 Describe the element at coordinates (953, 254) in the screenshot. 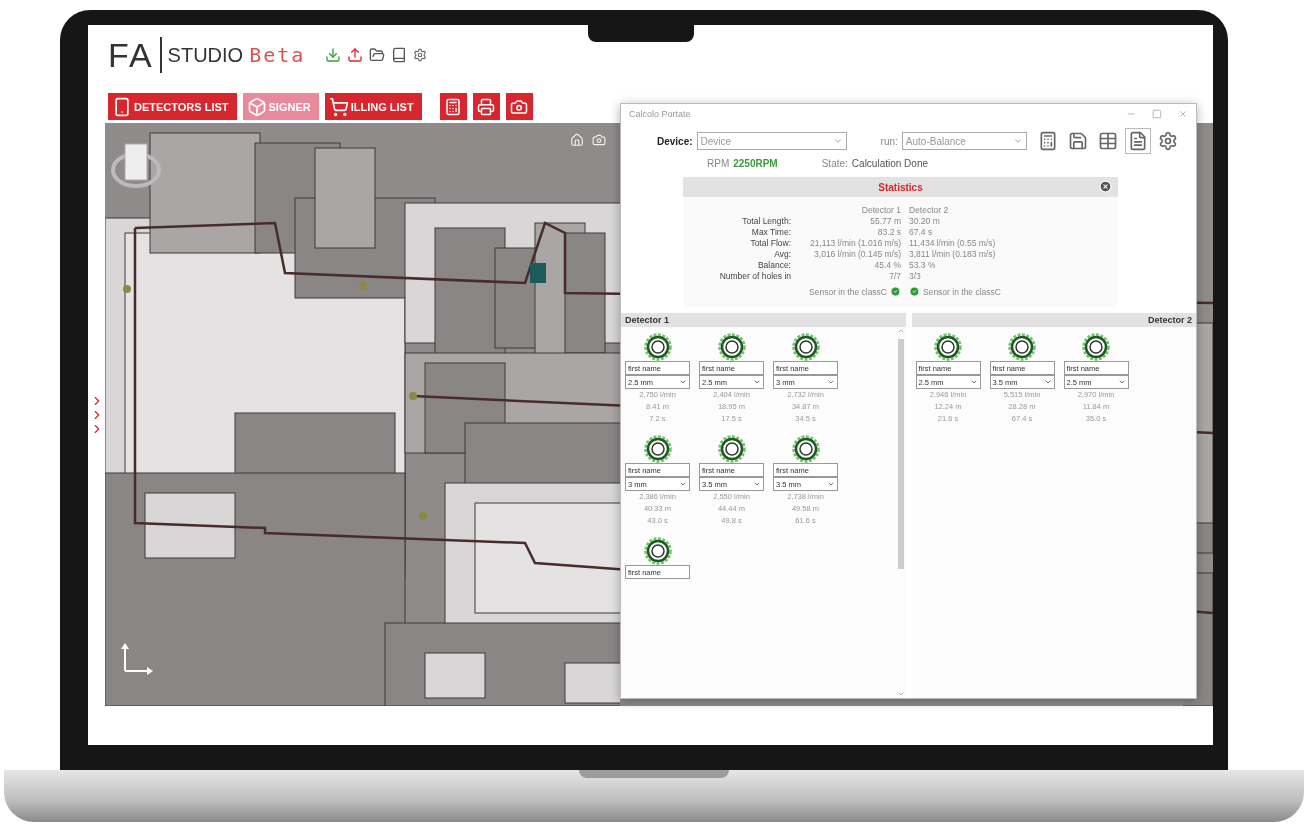

I see `stat-value: 3,811 l/min (0.183 m/s)` at that location.